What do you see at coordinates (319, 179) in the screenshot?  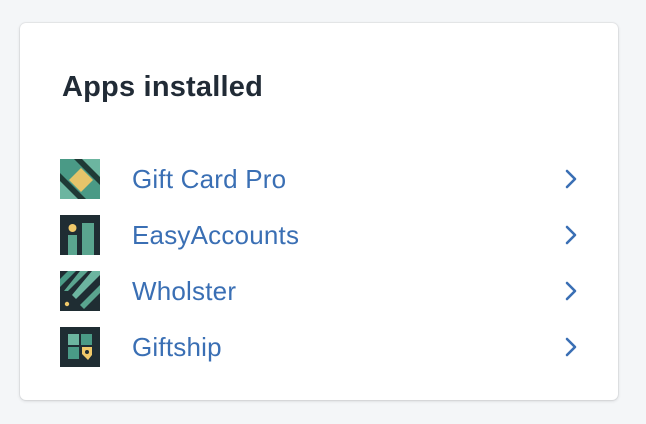 I see `app-item-gift-card-pro: Gift Card Pro` at bounding box center [319, 179].